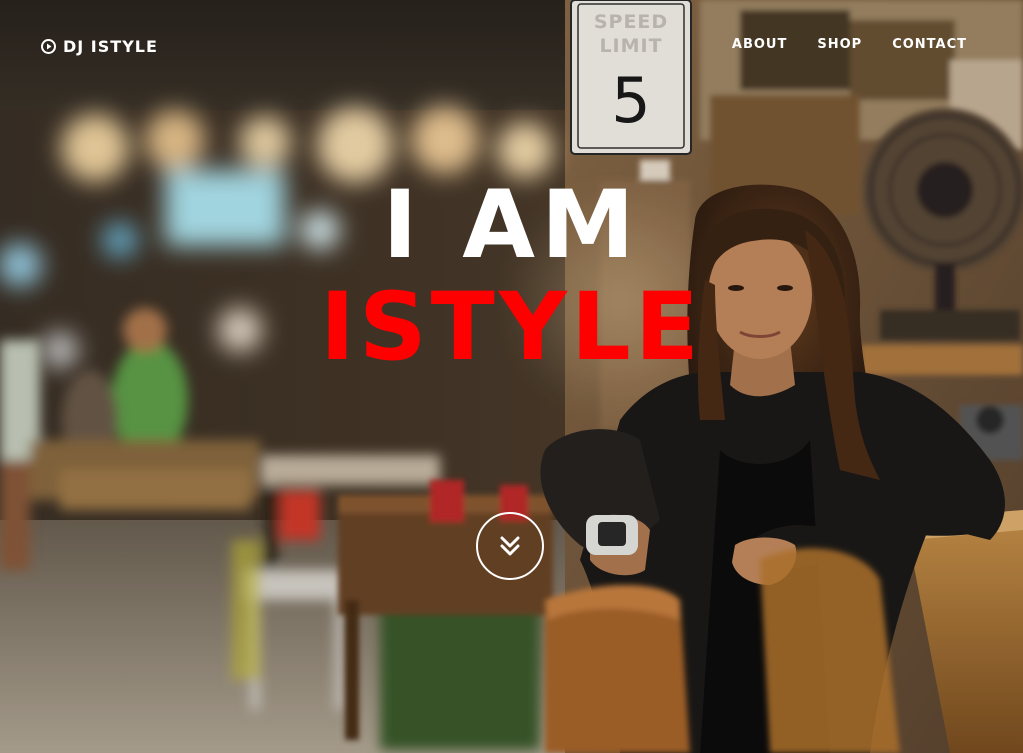  I want to click on double-chevron-down-icon, so click(510, 546).